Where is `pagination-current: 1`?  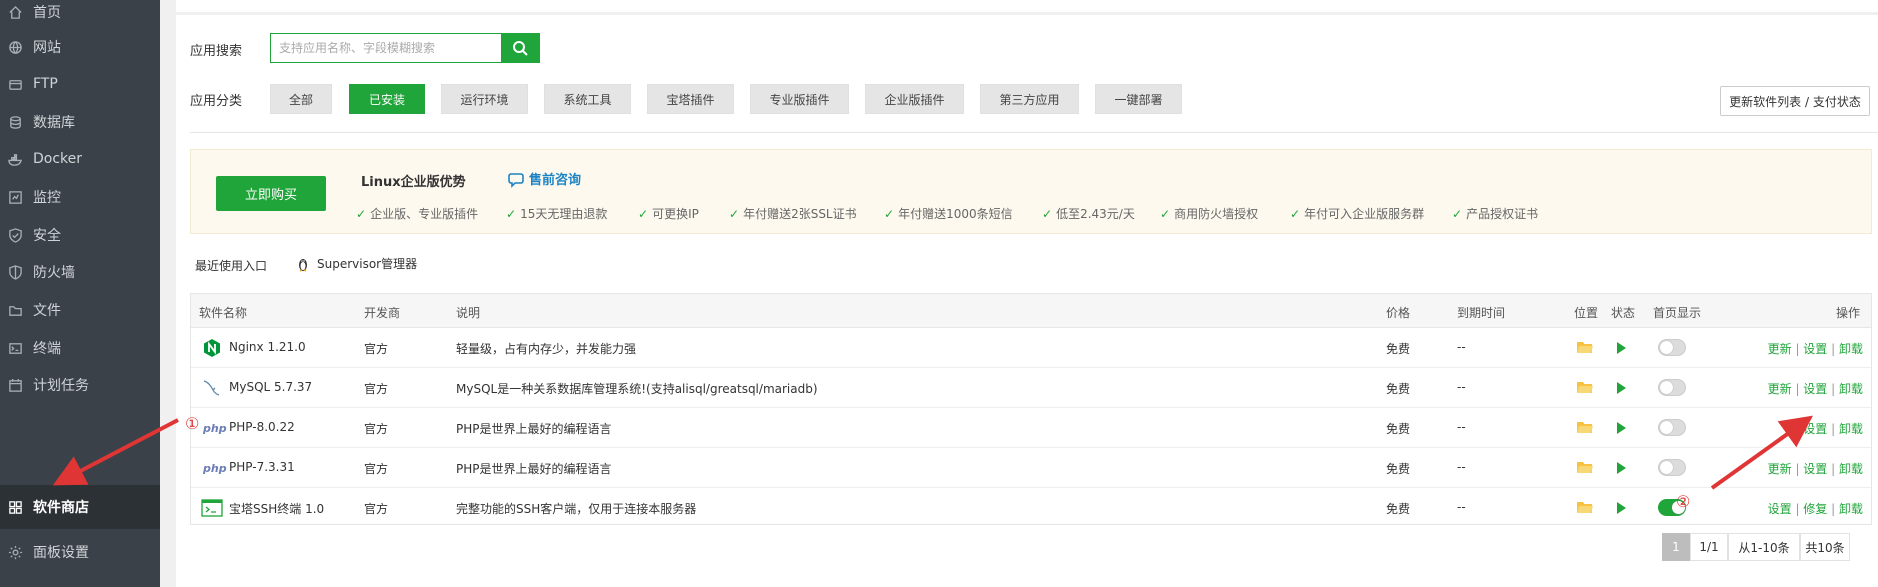 pagination-current: 1 is located at coordinates (1676, 547).